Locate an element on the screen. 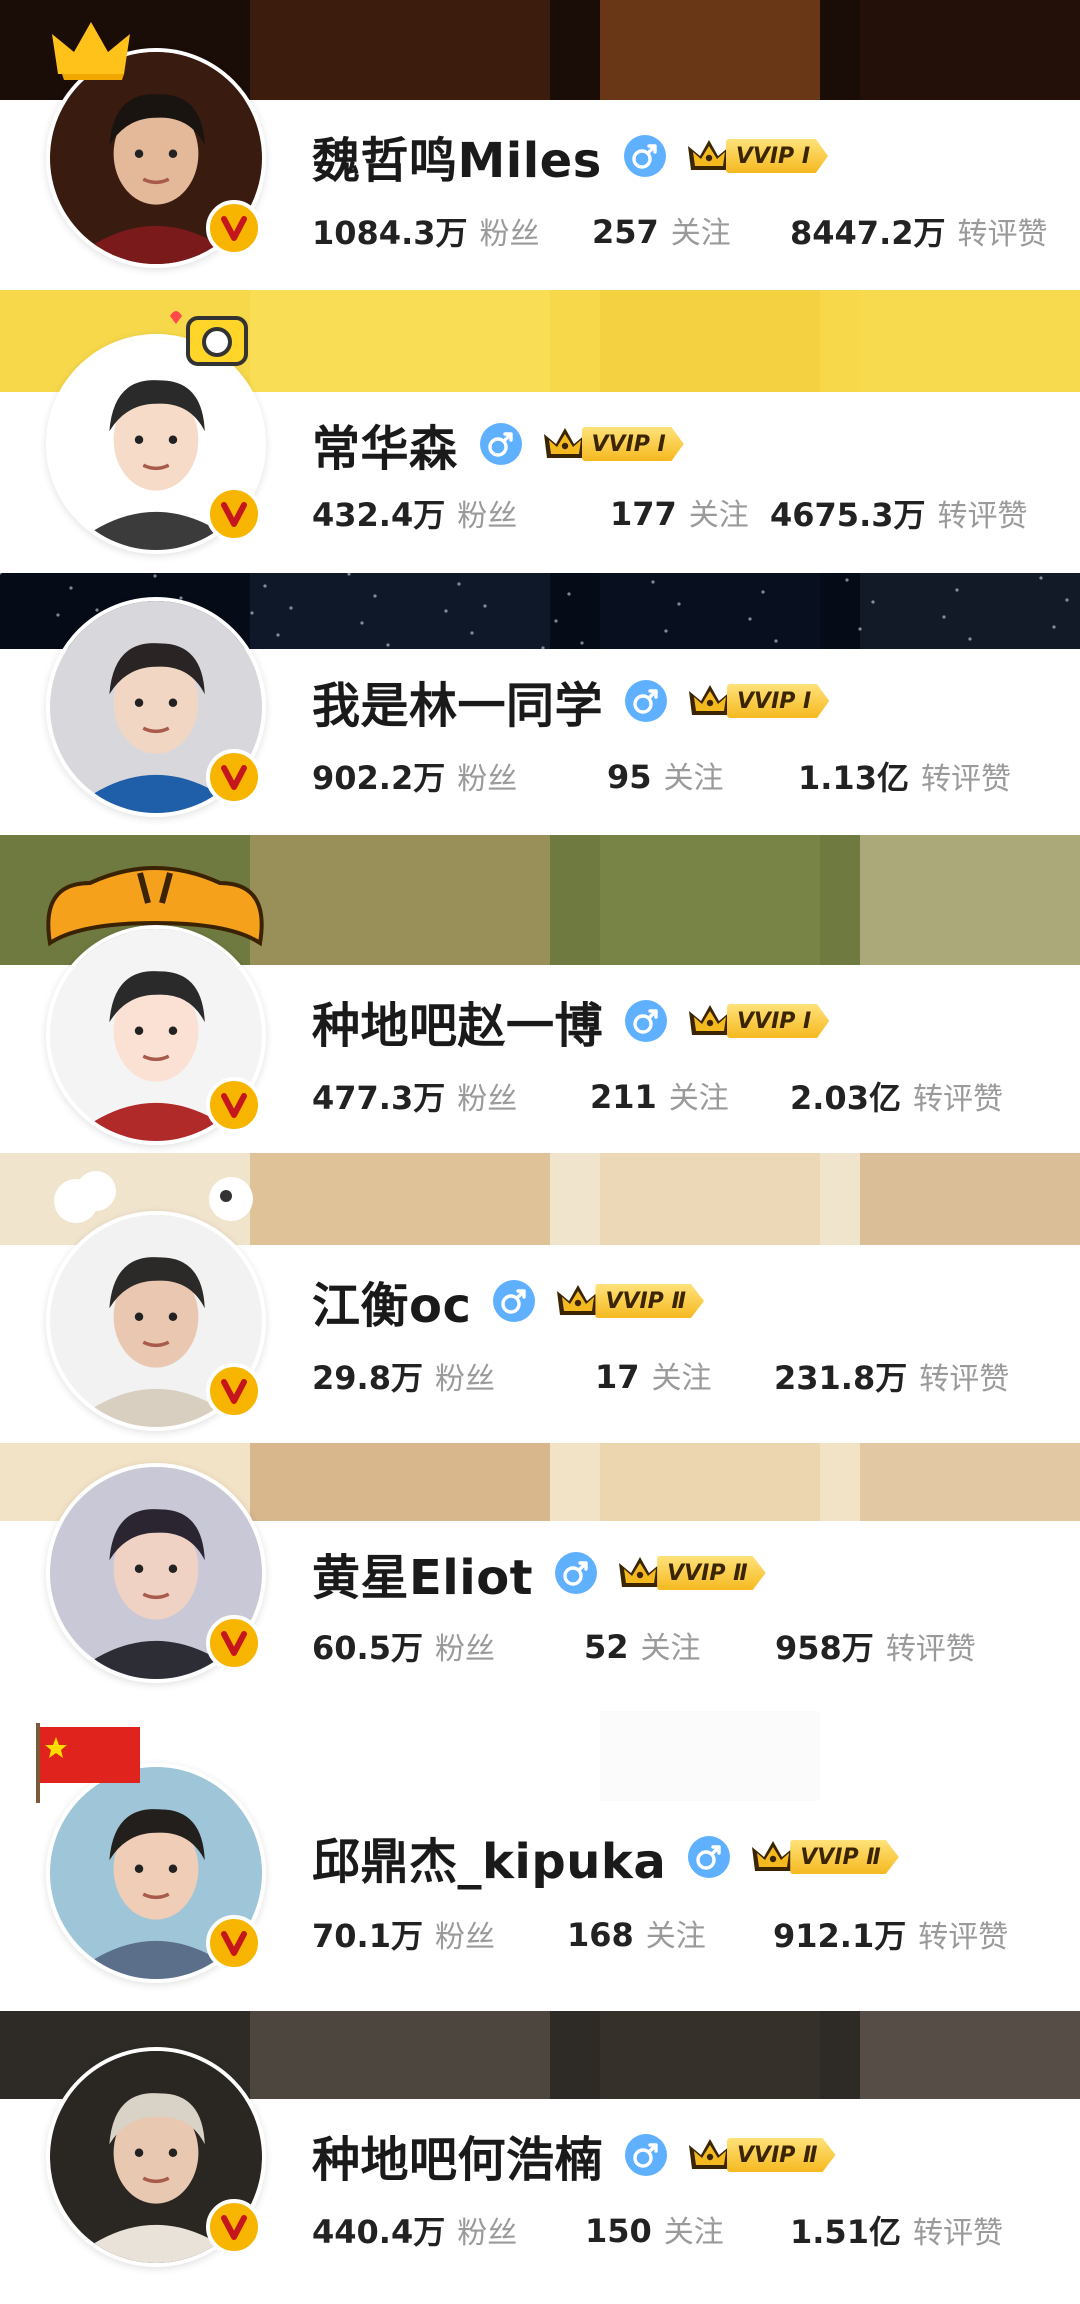 This screenshot has height=2304, width=1080. likes-stat: 912.1万 转评赞 is located at coordinates (890, 1934).